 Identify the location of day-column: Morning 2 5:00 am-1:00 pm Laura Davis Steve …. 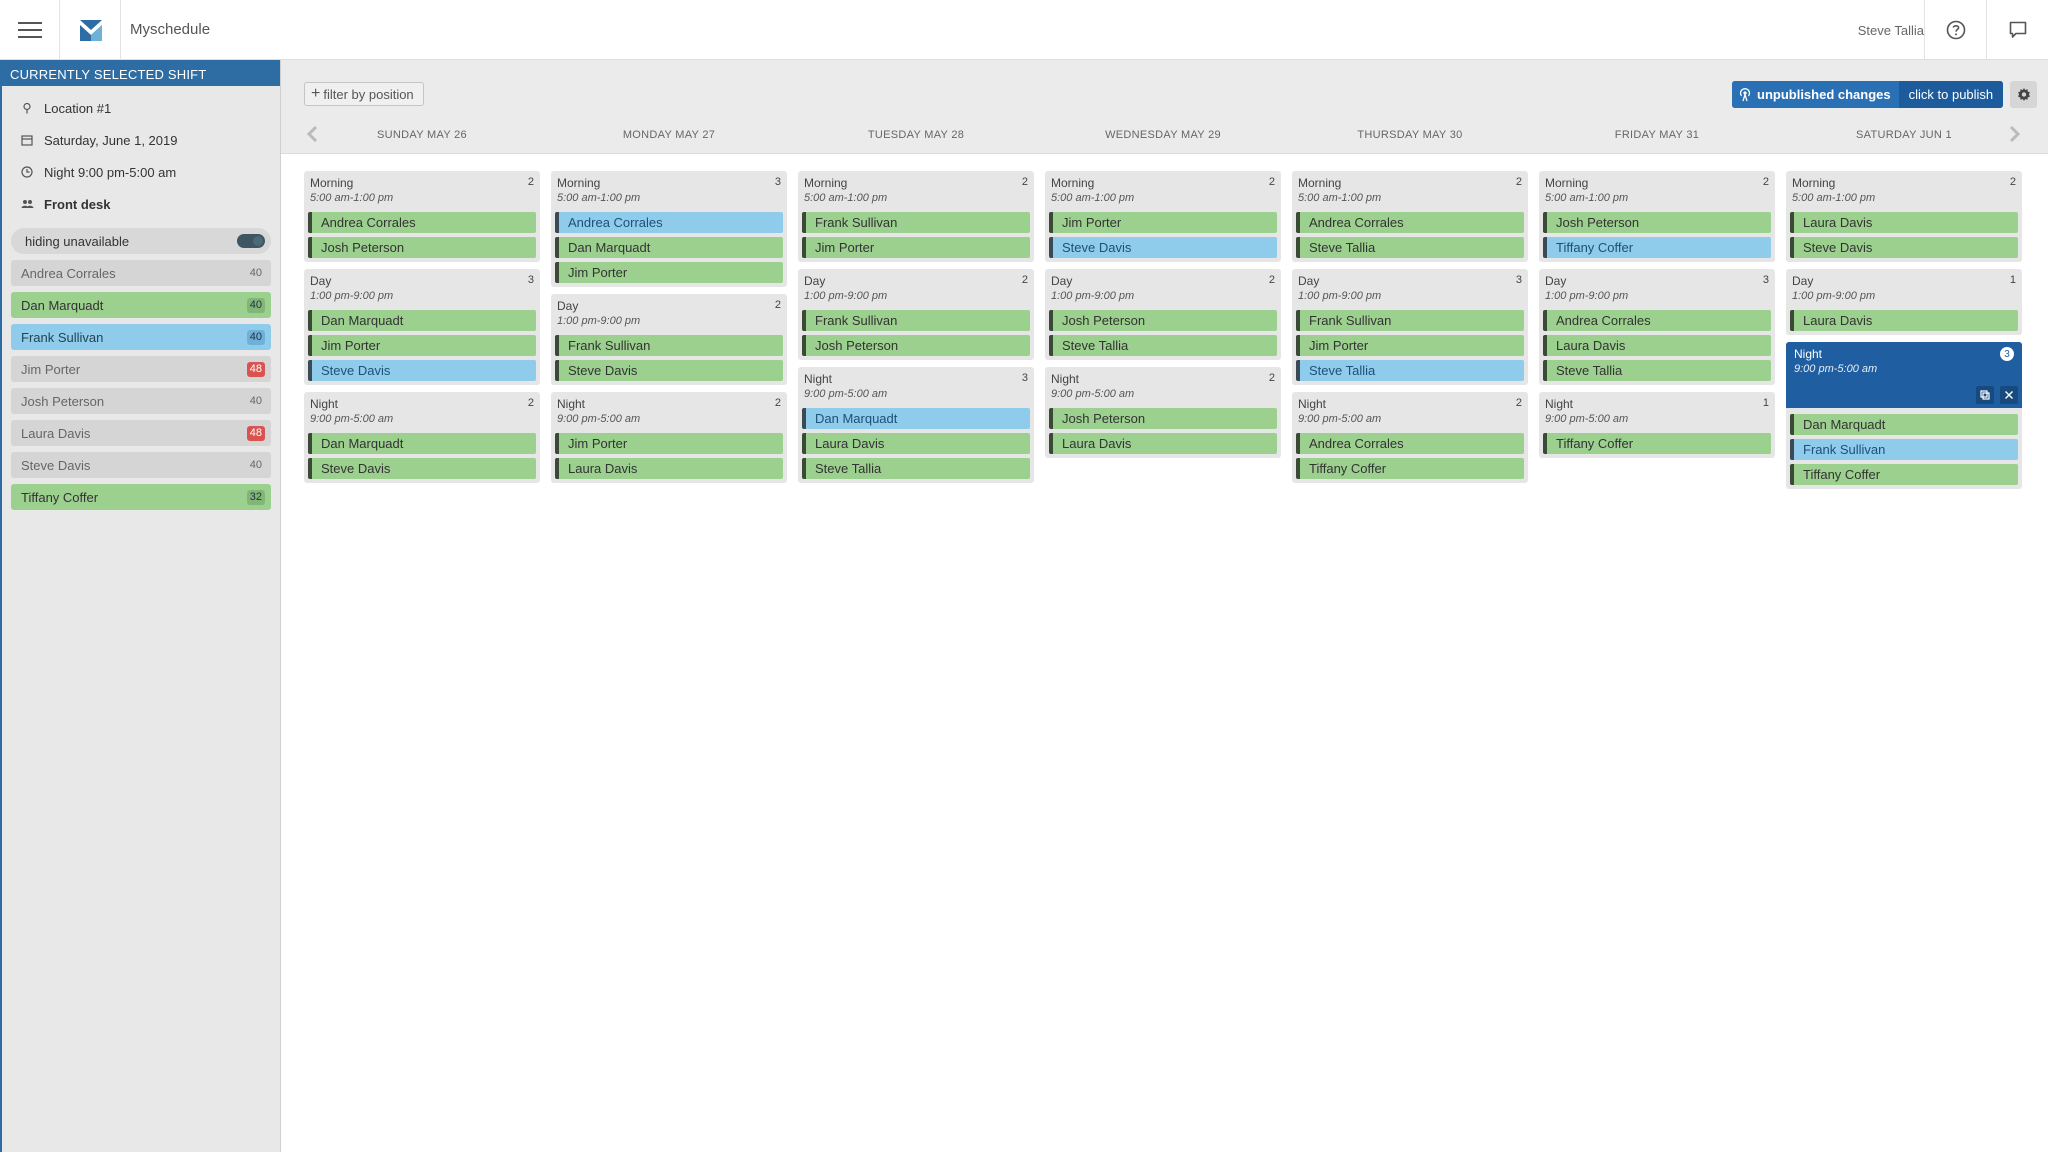
(1904, 333).